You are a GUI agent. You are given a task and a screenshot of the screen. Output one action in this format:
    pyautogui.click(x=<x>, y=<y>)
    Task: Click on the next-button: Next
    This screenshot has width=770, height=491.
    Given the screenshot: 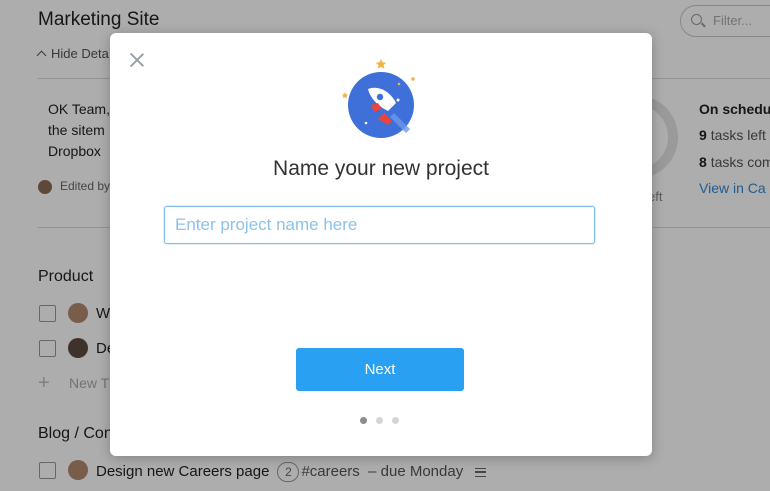 What is the action you would take?
    pyautogui.click(x=380, y=369)
    